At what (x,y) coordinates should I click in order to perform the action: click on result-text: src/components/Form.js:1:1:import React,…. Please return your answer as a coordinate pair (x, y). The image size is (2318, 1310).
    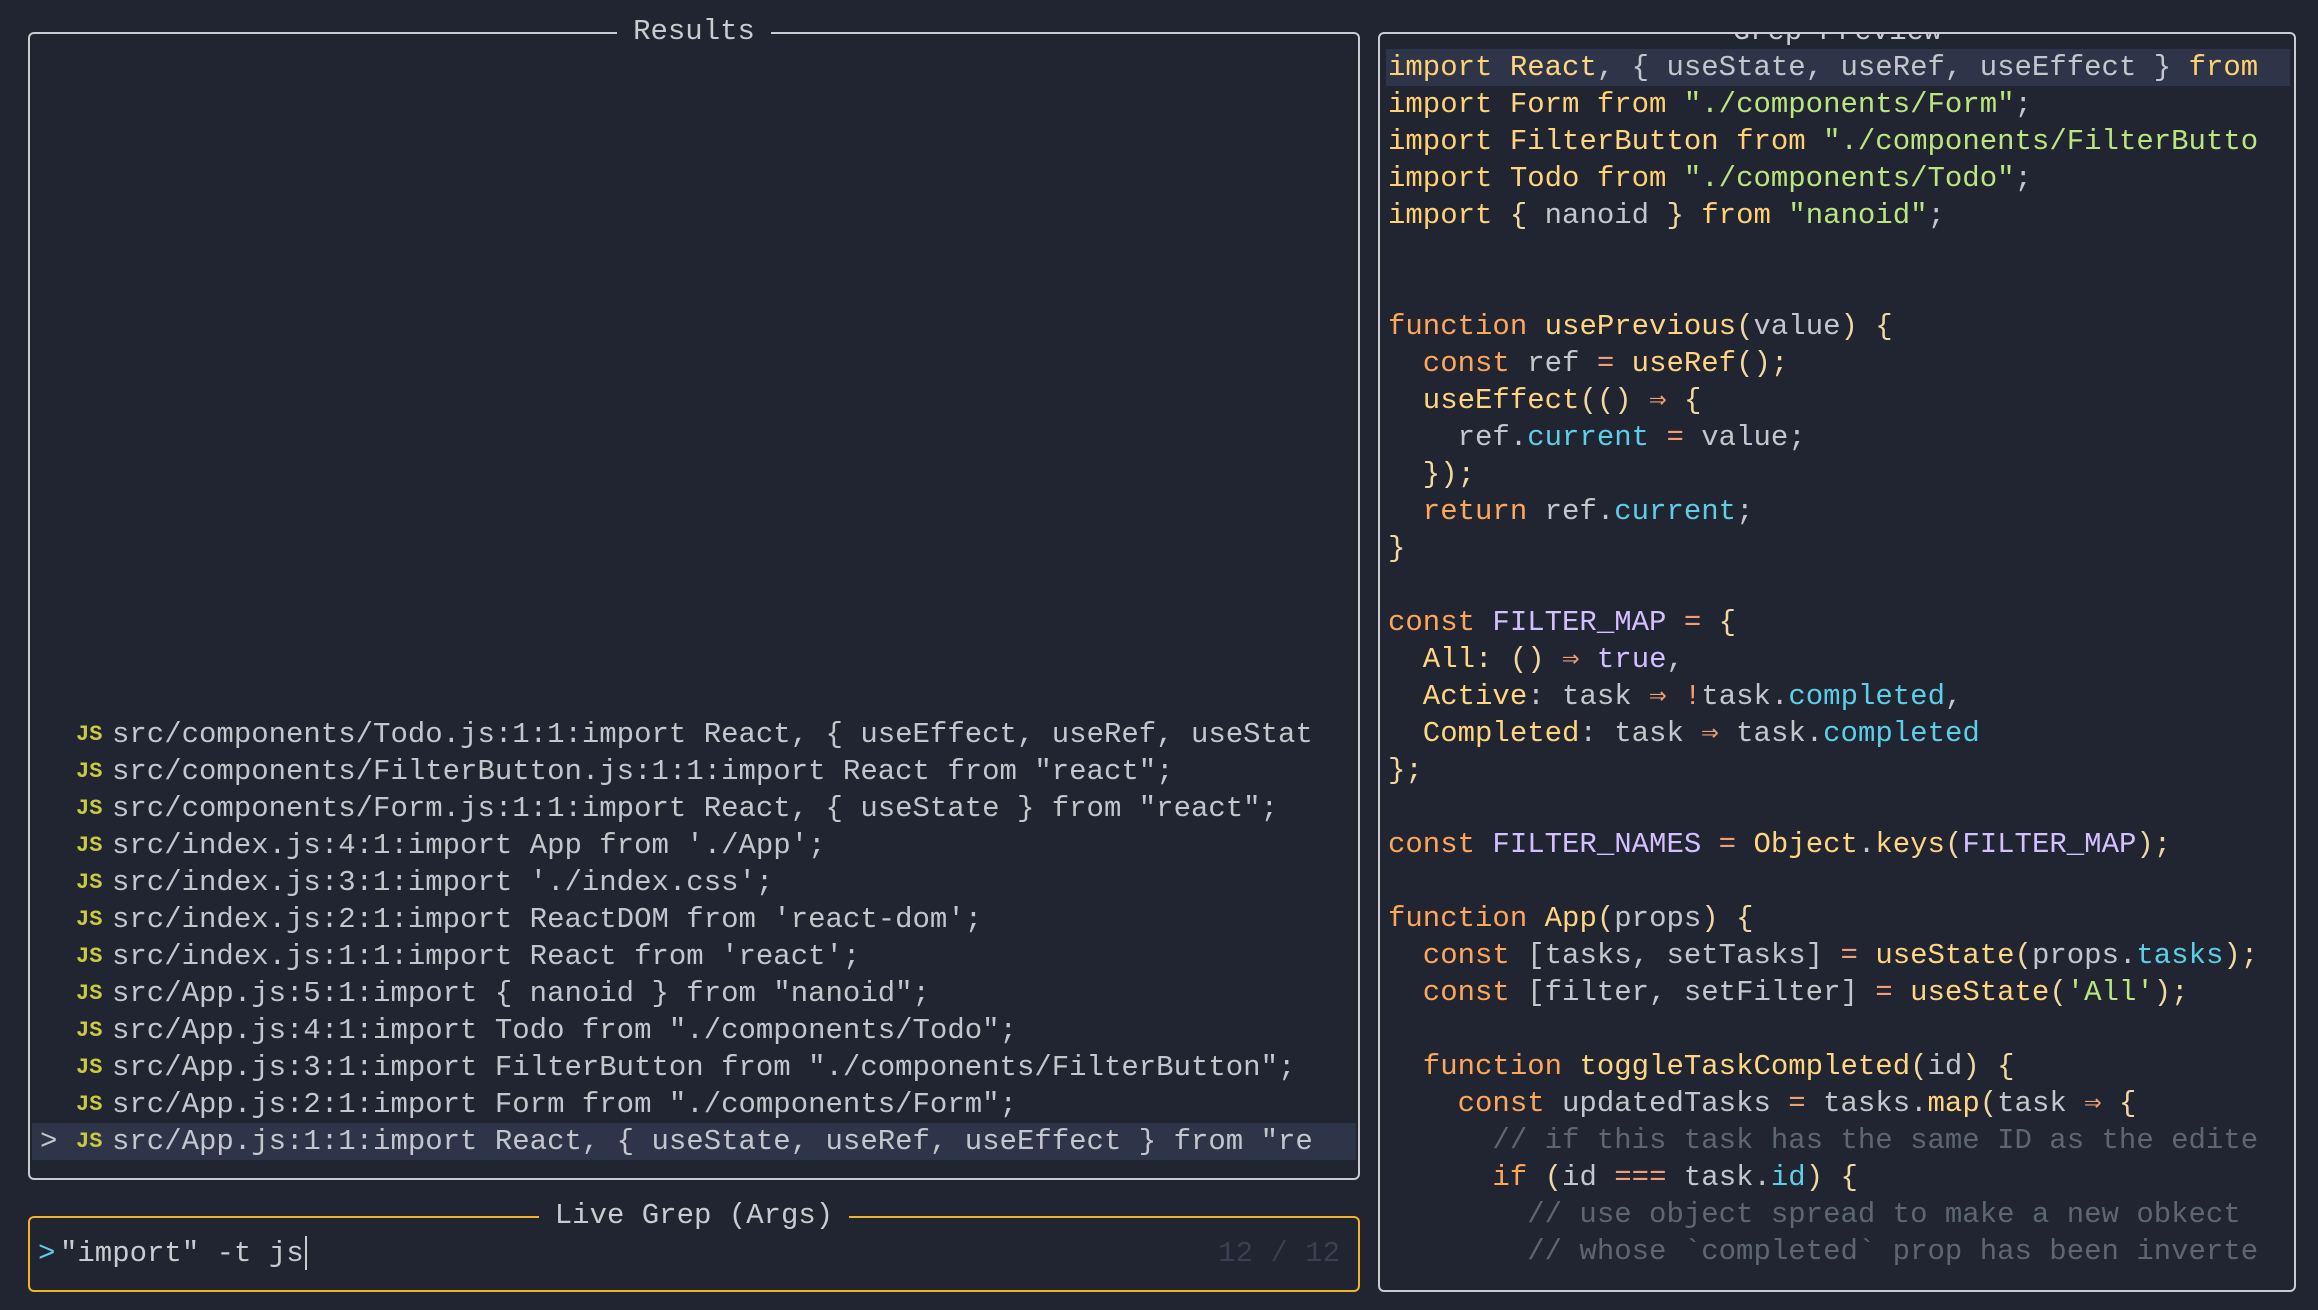
    Looking at the image, I should click on (695, 808).